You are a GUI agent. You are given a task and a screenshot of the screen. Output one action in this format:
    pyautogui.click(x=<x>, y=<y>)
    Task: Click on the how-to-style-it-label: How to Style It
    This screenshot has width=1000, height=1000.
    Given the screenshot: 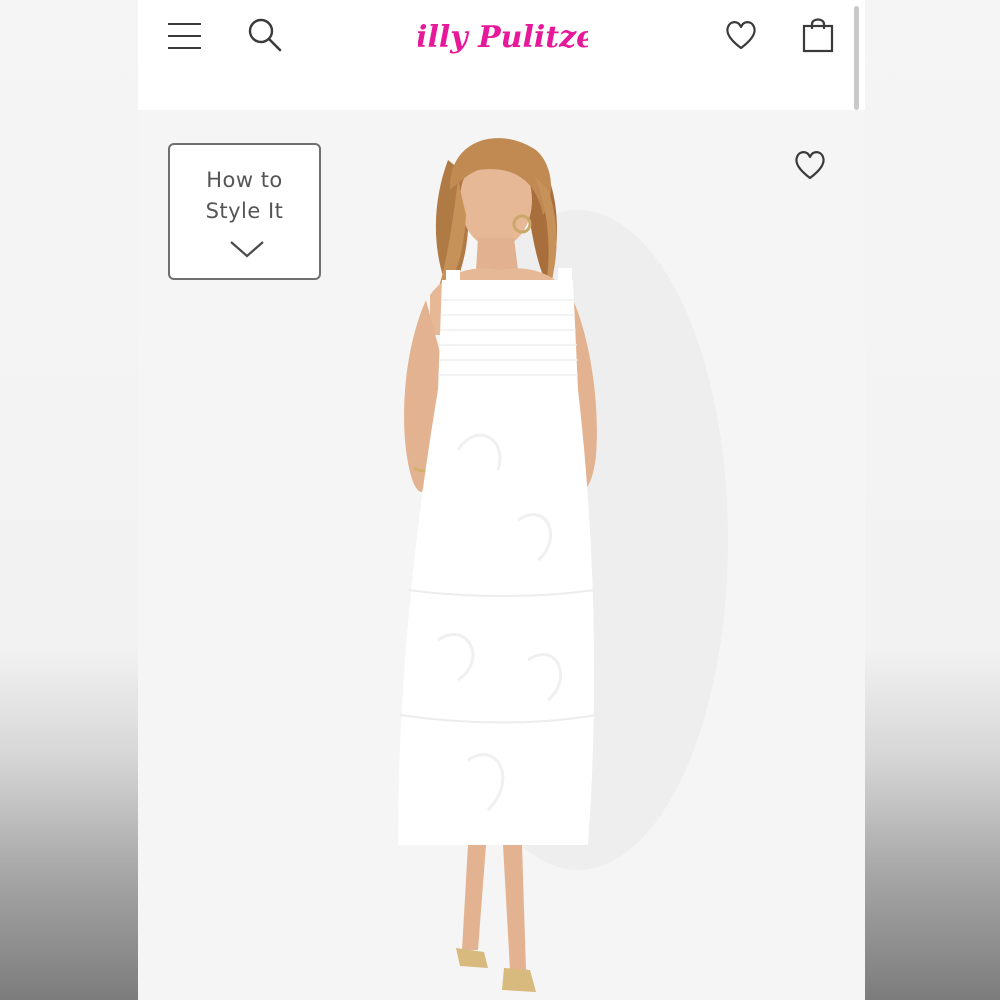 What is the action you would take?
    pyautogui.click(x=244, y=196)
    